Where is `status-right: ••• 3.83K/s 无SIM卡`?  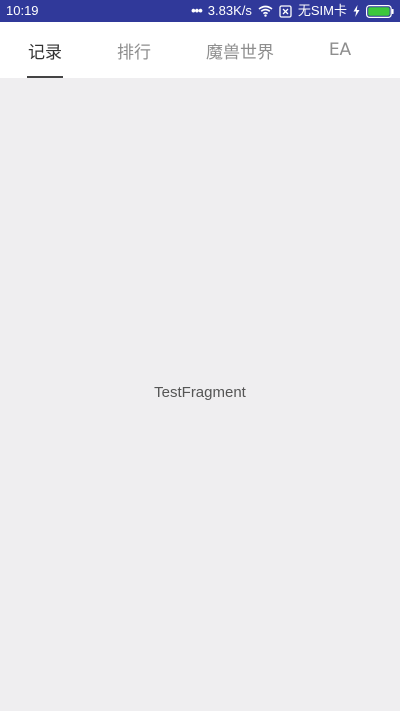
status-right: ••• 3.83K/s 无SIM卡 is located at coordinates (292, 11).